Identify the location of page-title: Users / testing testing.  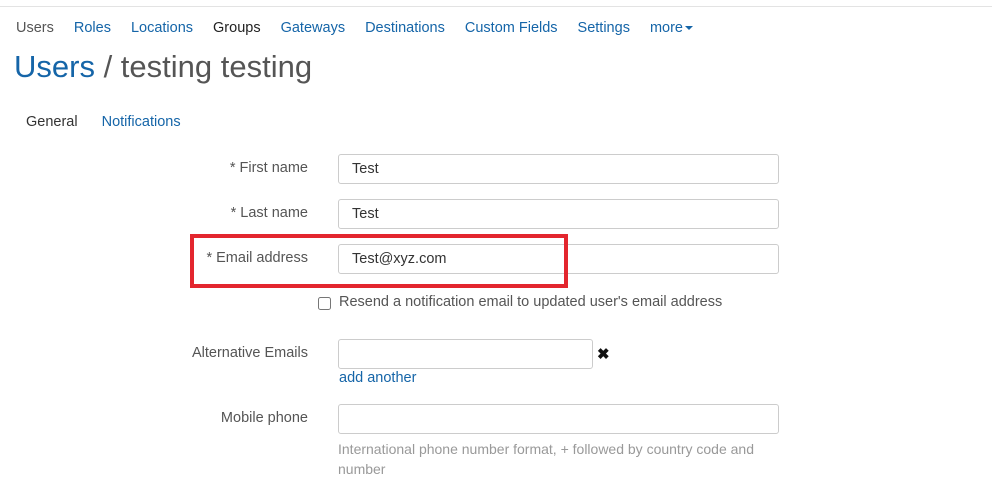
(163, 67).